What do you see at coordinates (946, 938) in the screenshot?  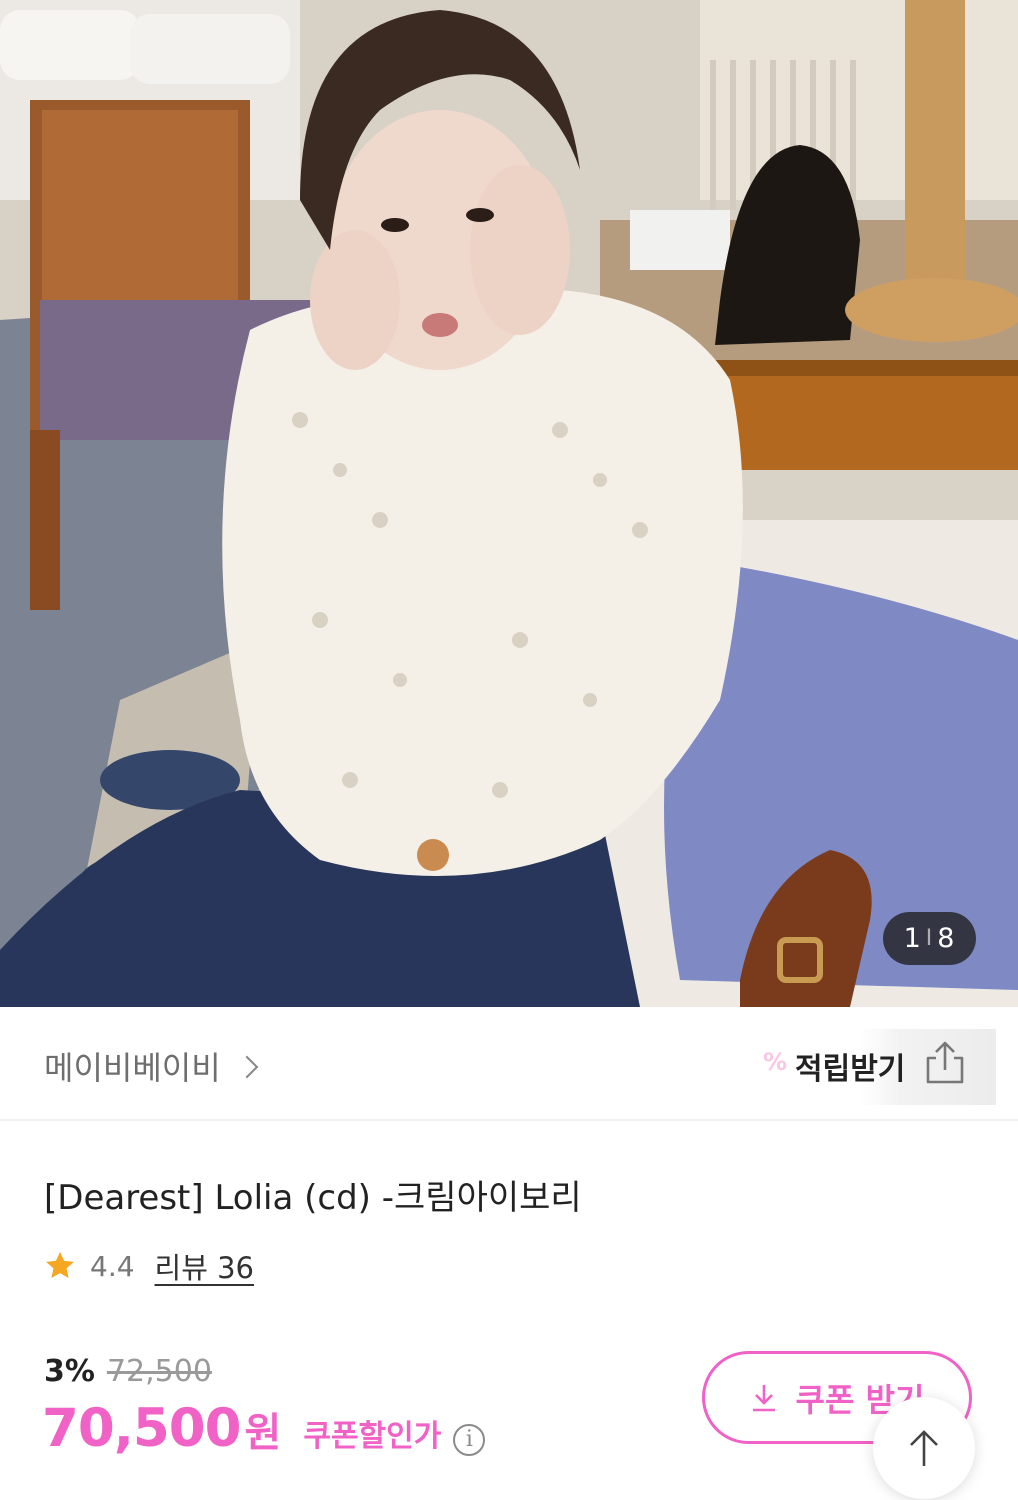 I see `image-counter-total: 8` at bounding box center [946, 938].